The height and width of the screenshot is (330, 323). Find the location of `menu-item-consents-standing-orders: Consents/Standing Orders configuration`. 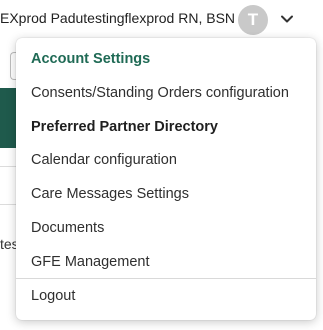

menu-item-consents-standing-orders: Consents/Standing Orders configuration is located at coordinates (166, 93).